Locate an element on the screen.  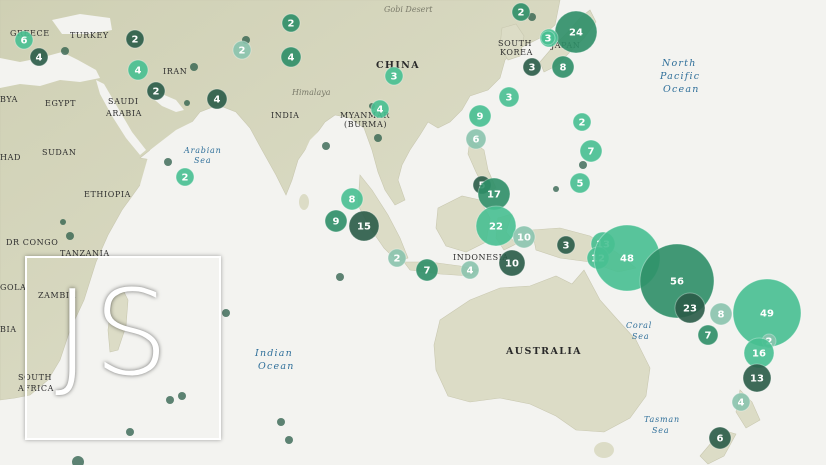
cluster-marker: 15 is located at coordinates (364, 226).